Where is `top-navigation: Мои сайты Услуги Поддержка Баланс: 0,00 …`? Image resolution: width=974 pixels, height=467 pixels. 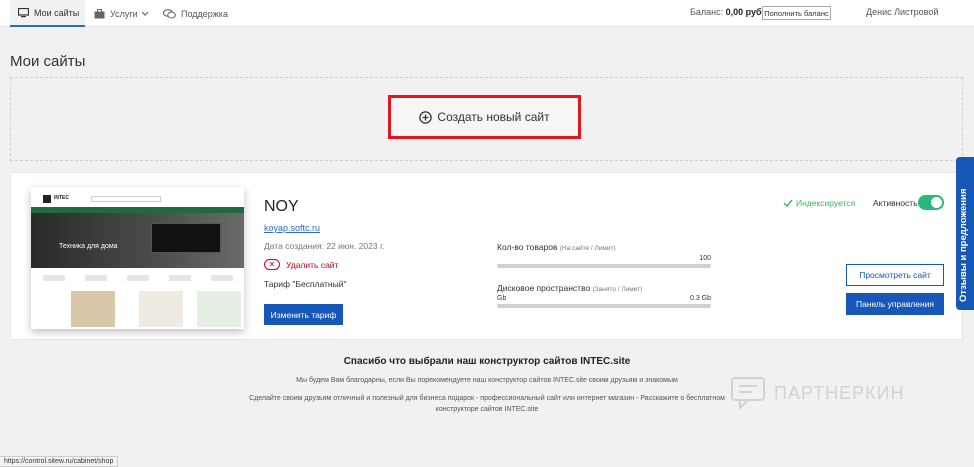 top-navigation: Мои сайты Услуги Поддержка Баланс: 0,00 … is located at coordinates (487, 13).